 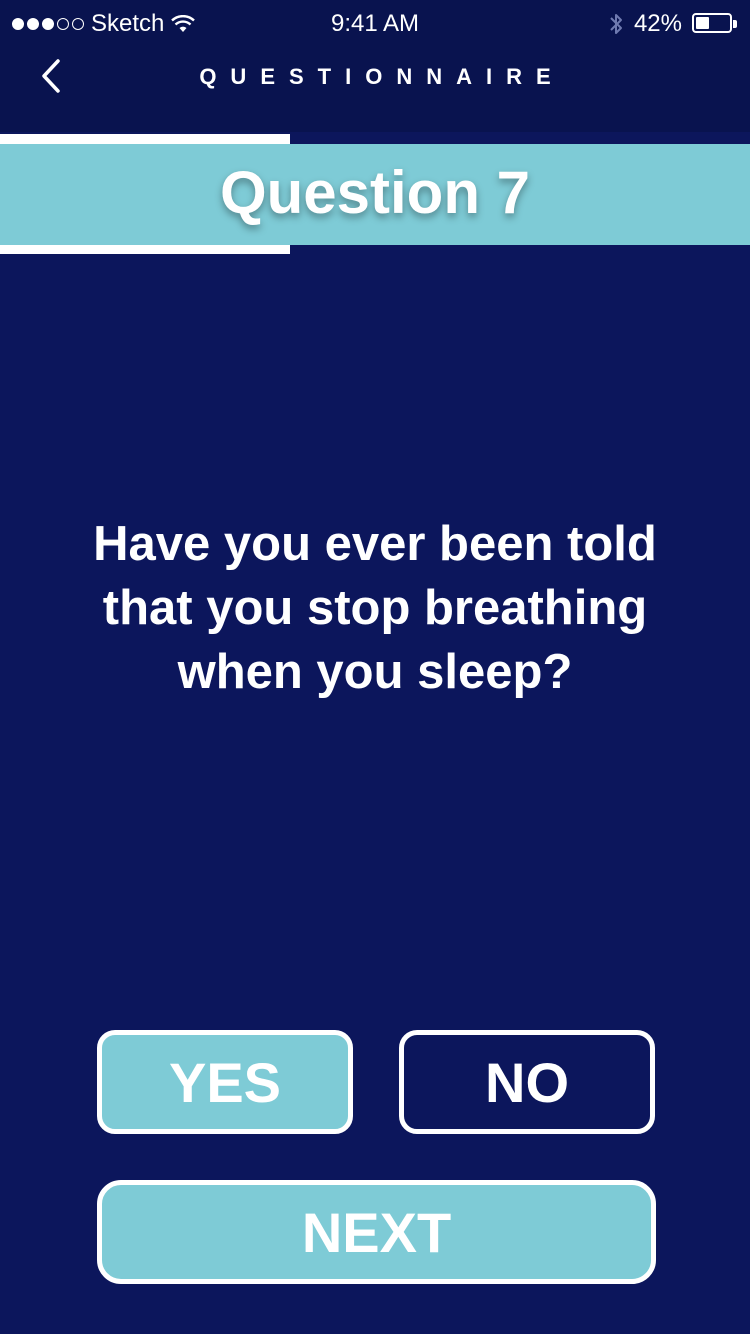 What do you see at coordinates (375, 192) in the screenshot?
I see `question-number: Question 7` at bounding box center [375, 192].